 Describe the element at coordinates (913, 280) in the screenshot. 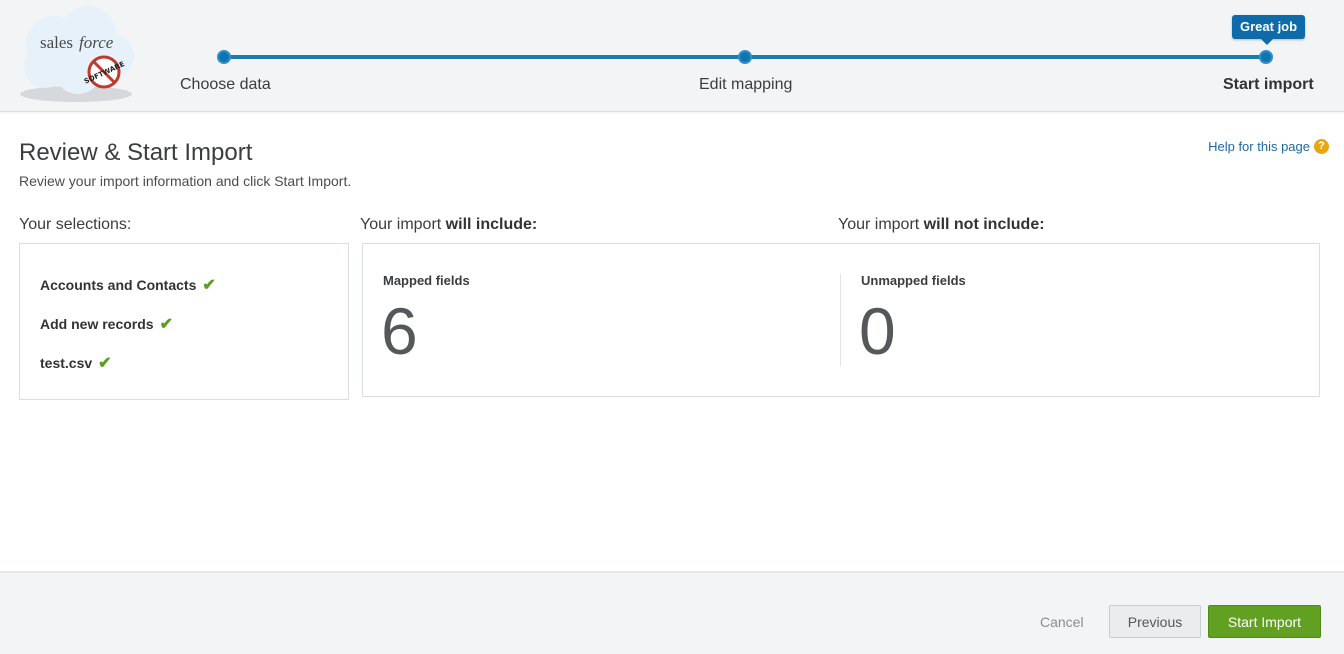

I see `unmapped-fields-label: Unmapped fields` at that location.